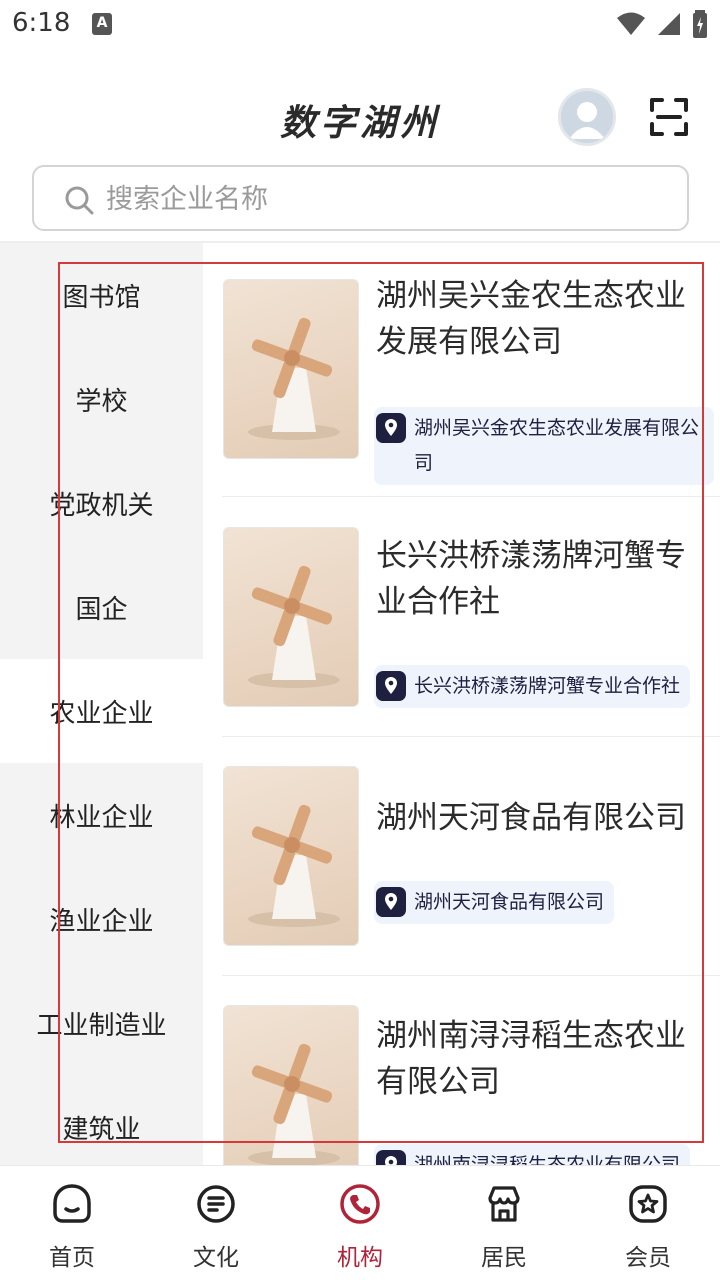  I want to click on nav-institution: 机构, so click(360, 1223).